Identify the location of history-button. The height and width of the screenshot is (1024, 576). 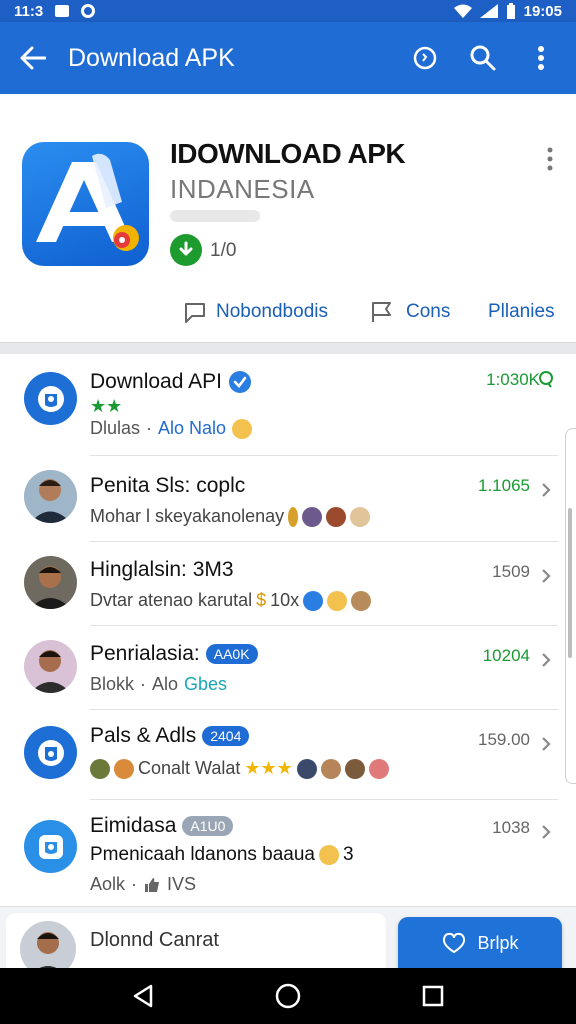
(425, 58).